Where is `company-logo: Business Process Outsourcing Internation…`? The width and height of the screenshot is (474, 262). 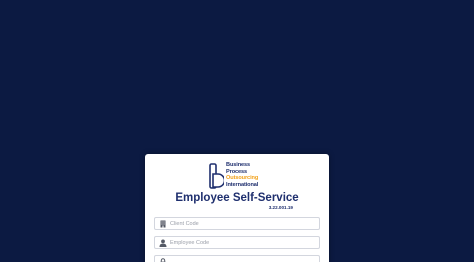 company-logo: Business Process Outsourcing Internation… is located at coordinates (239, 176).